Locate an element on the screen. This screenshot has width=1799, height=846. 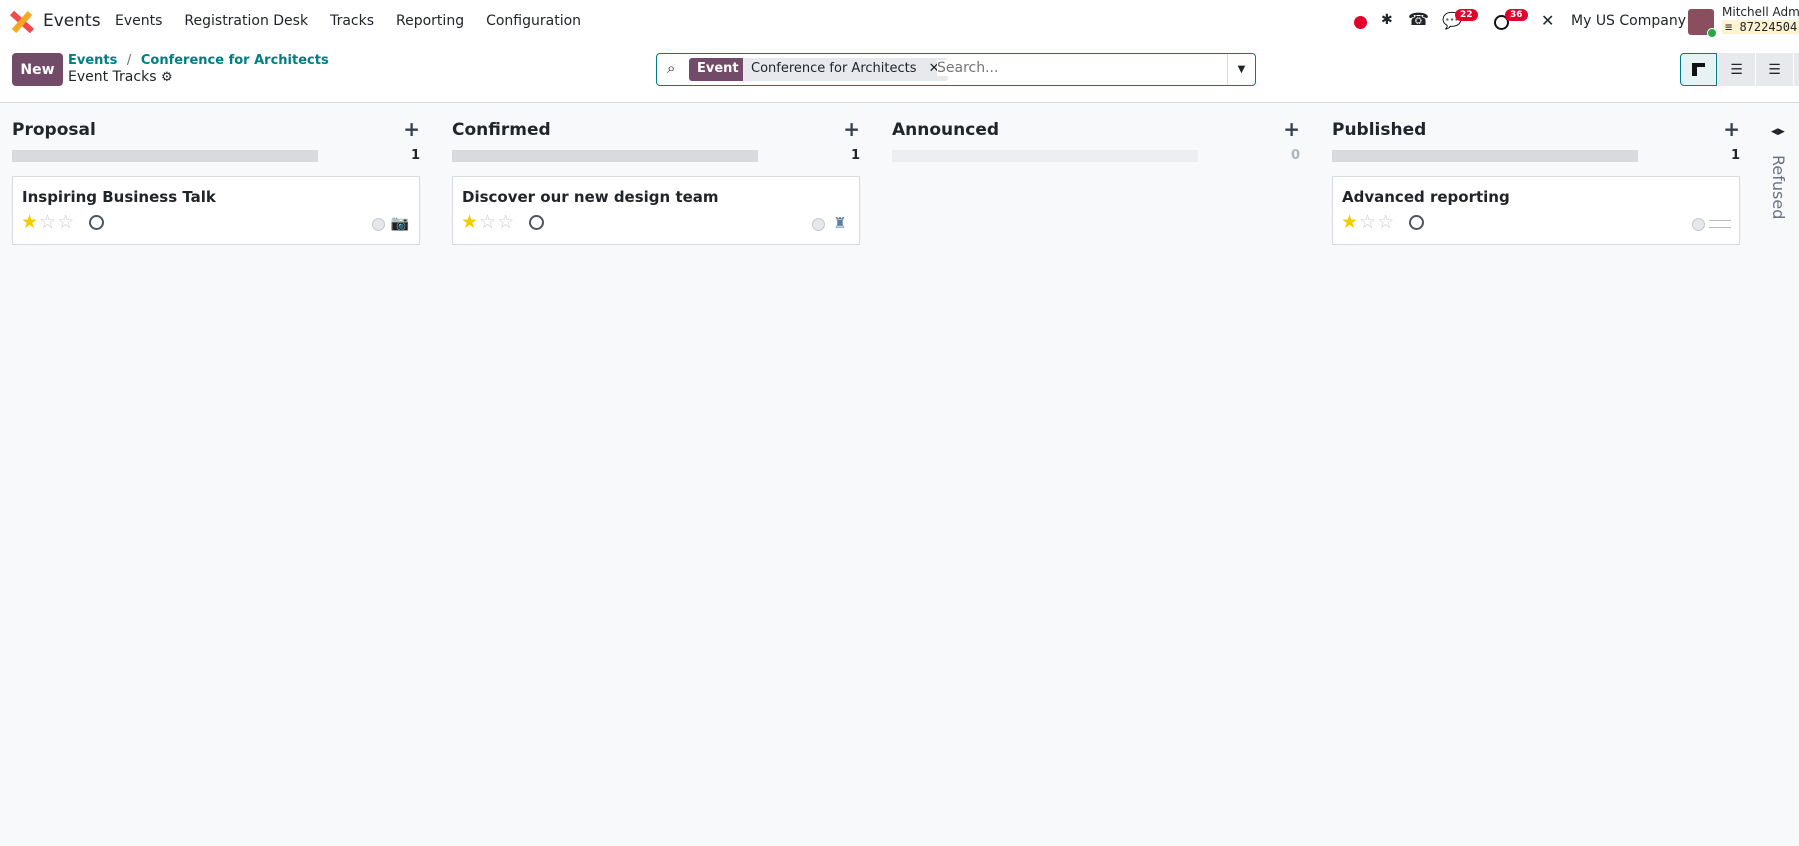
camera-placeholder-icon: 📷 is located at coordinates (400, 223).